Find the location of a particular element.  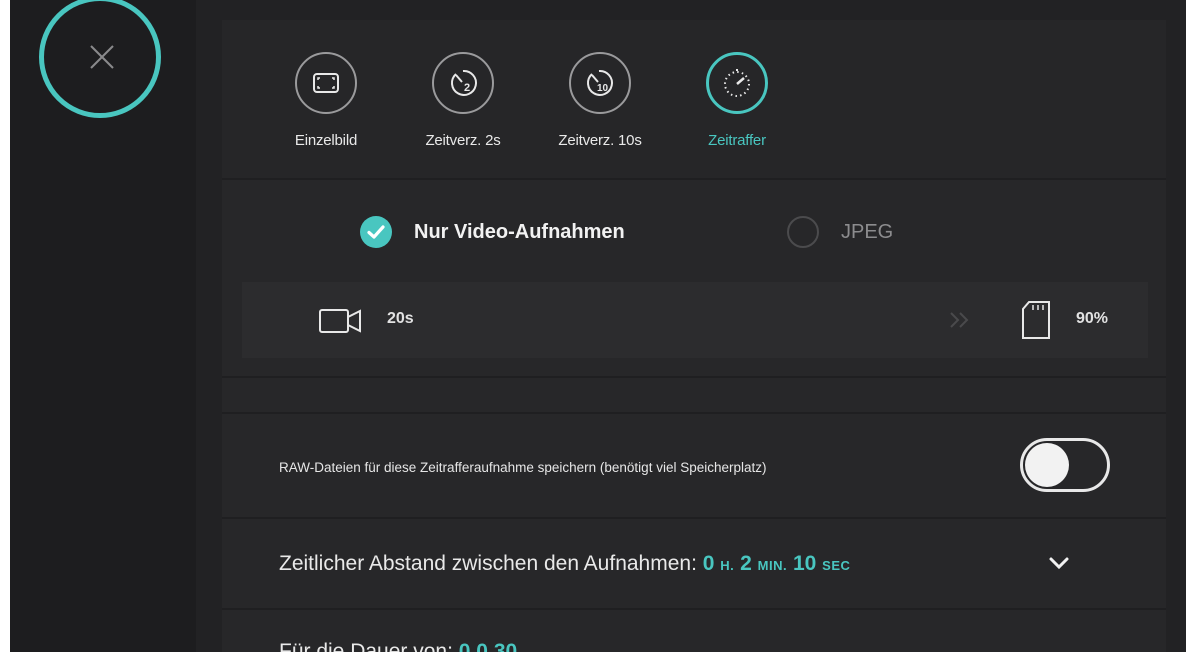

interval-seconds-unit: SEC is located at coordinates (836, 565).